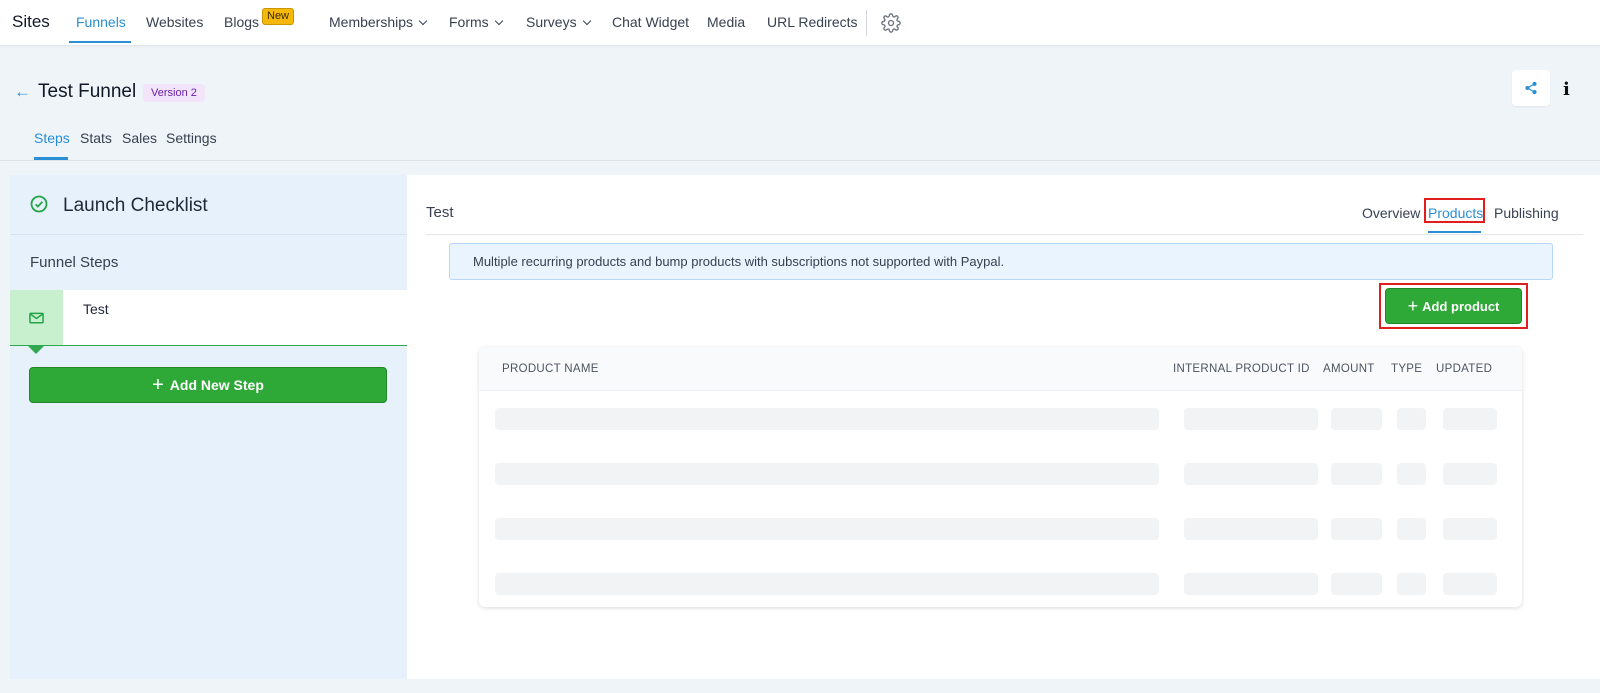  What do you see at coordinates (36, 350) in the screenshot?
I see `step-active-pointer` at bounding box center [36, 350].